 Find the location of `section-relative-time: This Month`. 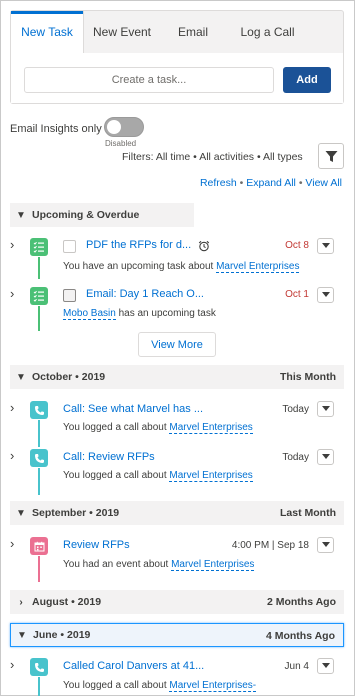

section-relative-time: This Month is located at coordinates (308, 377).